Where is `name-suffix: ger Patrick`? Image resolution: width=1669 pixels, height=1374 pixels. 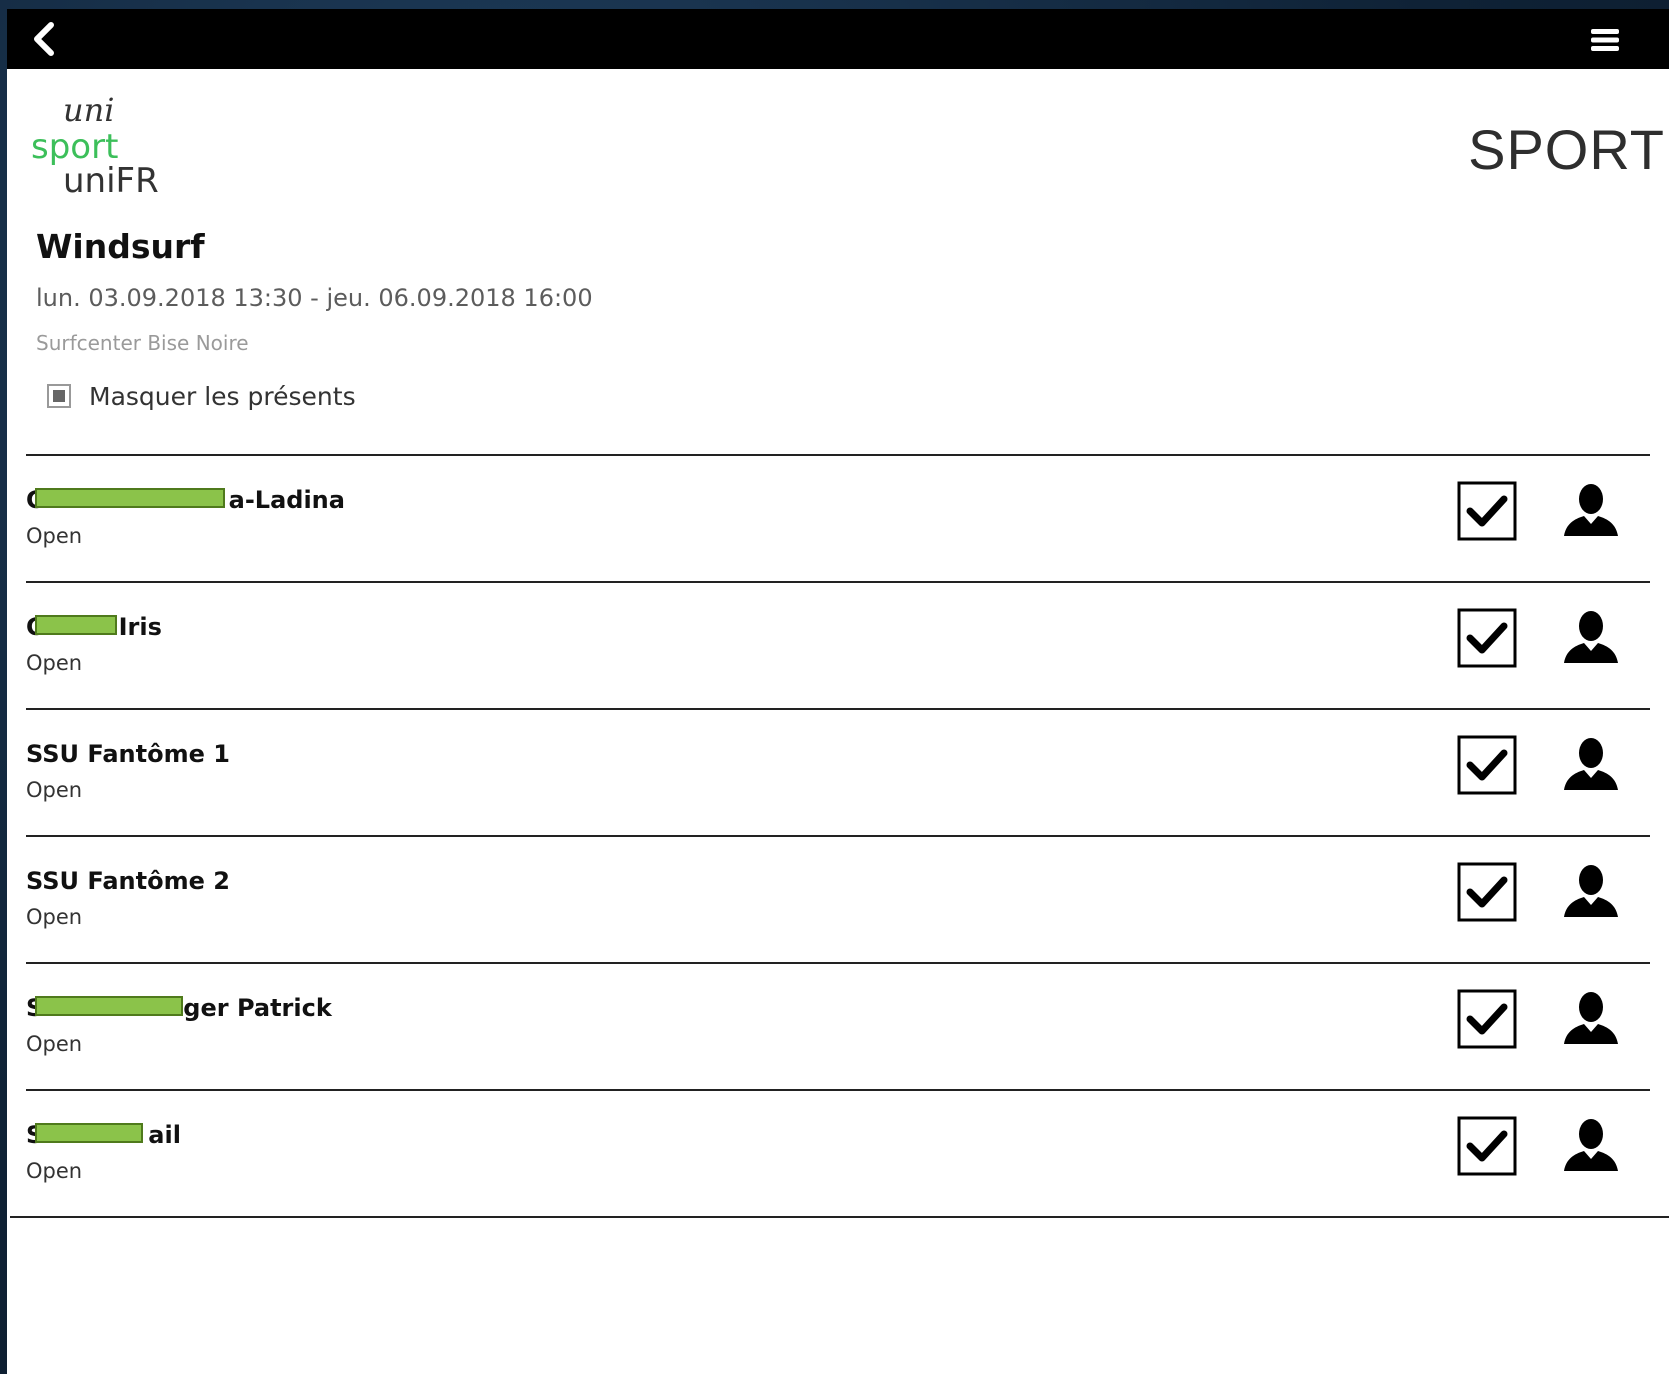 name-suffix: ger Patrick is located at coordinates (257, 1008).